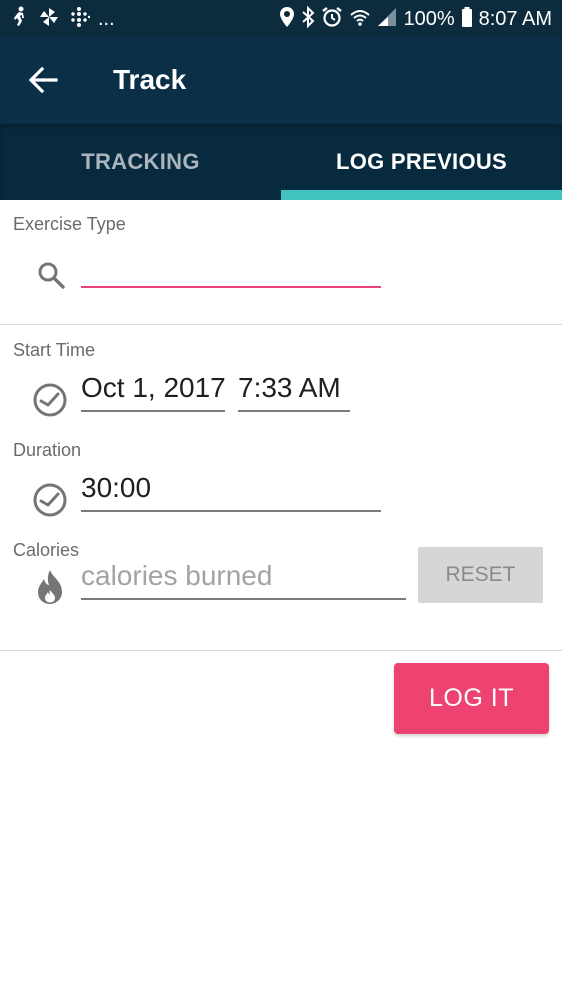  I want to click on tab-log-previous: LOG PREVIOUS, so click(421, 162).